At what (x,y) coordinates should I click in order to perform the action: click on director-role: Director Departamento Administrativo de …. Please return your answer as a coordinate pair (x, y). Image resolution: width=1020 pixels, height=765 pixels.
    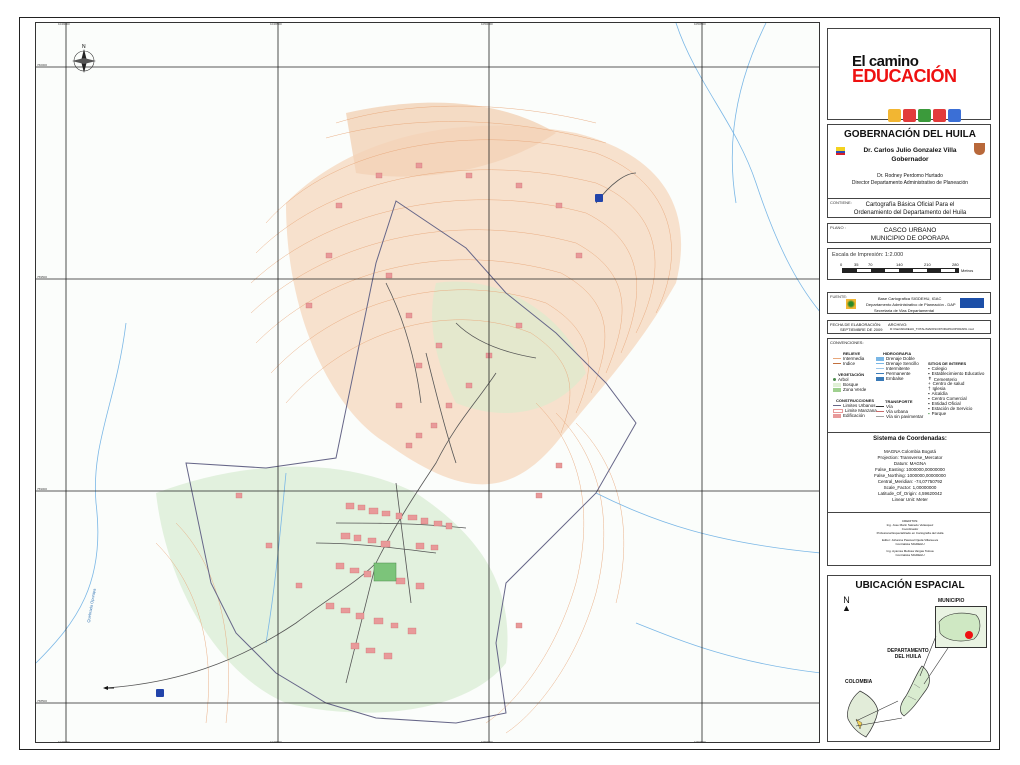
    Looking at the image, I should click on (910, 183).